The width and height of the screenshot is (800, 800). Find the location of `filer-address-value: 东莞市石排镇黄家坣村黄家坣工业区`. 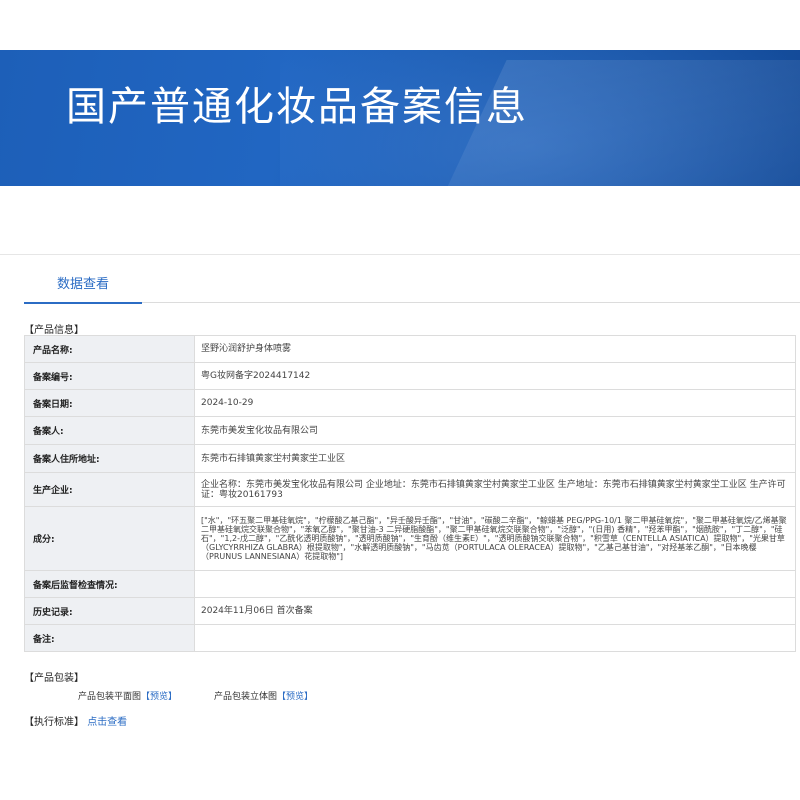

filer-address-value: 东莞市石排镇黄家坣村黄家坣工业区 is located at coordinates (495, 458).